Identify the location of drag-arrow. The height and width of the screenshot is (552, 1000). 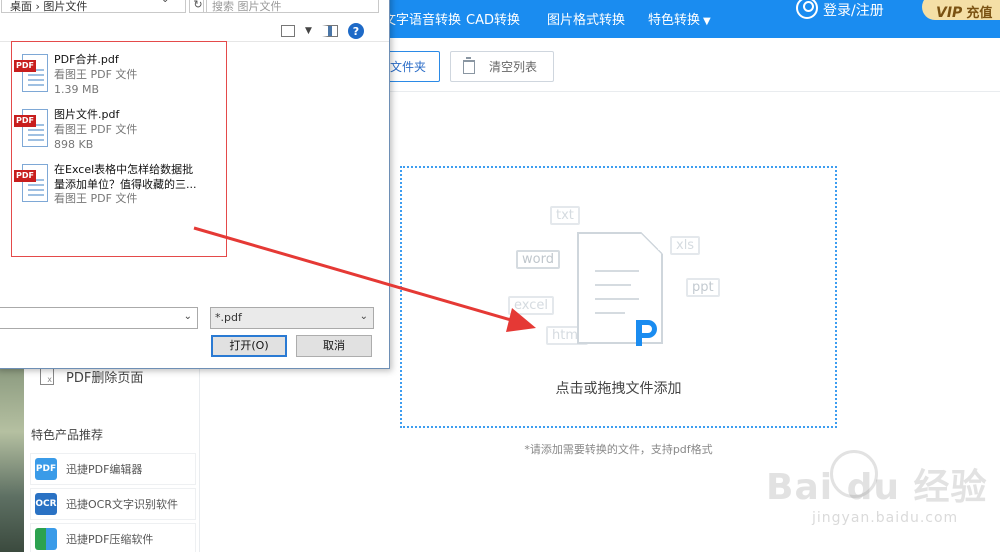
(364, 279).